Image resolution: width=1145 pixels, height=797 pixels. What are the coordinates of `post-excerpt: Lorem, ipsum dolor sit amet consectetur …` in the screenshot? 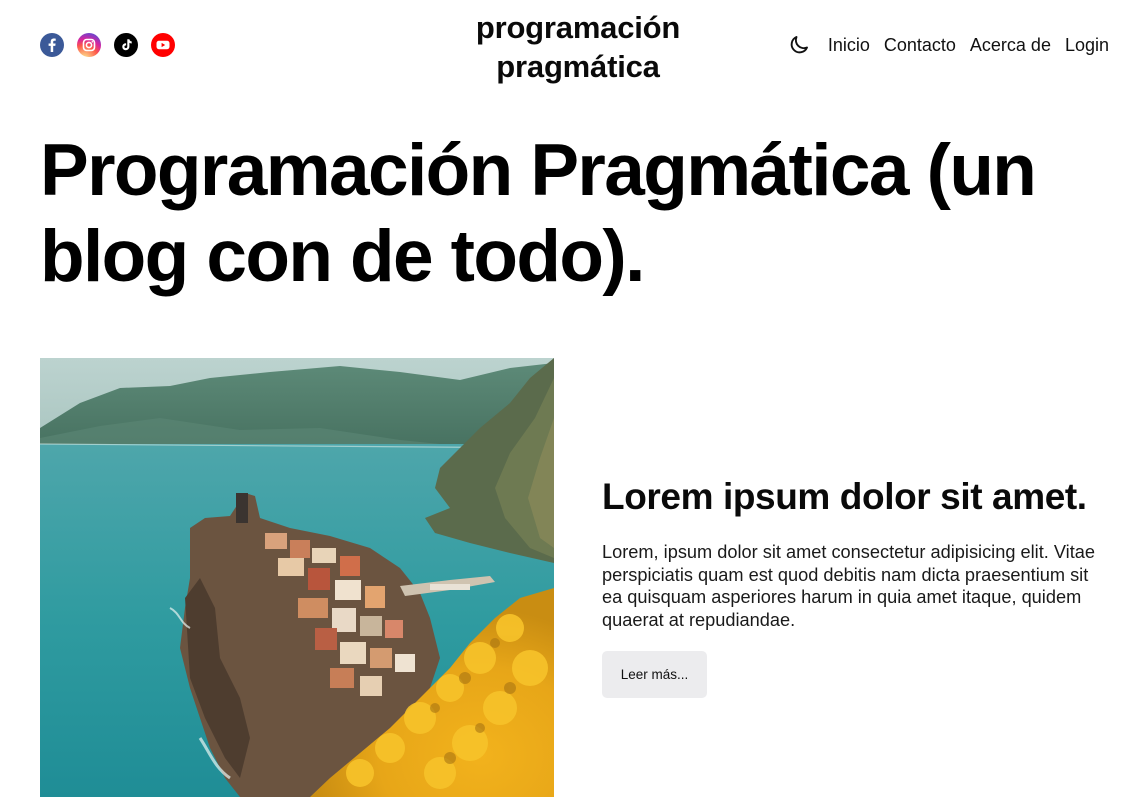 It's located at (848, 586).